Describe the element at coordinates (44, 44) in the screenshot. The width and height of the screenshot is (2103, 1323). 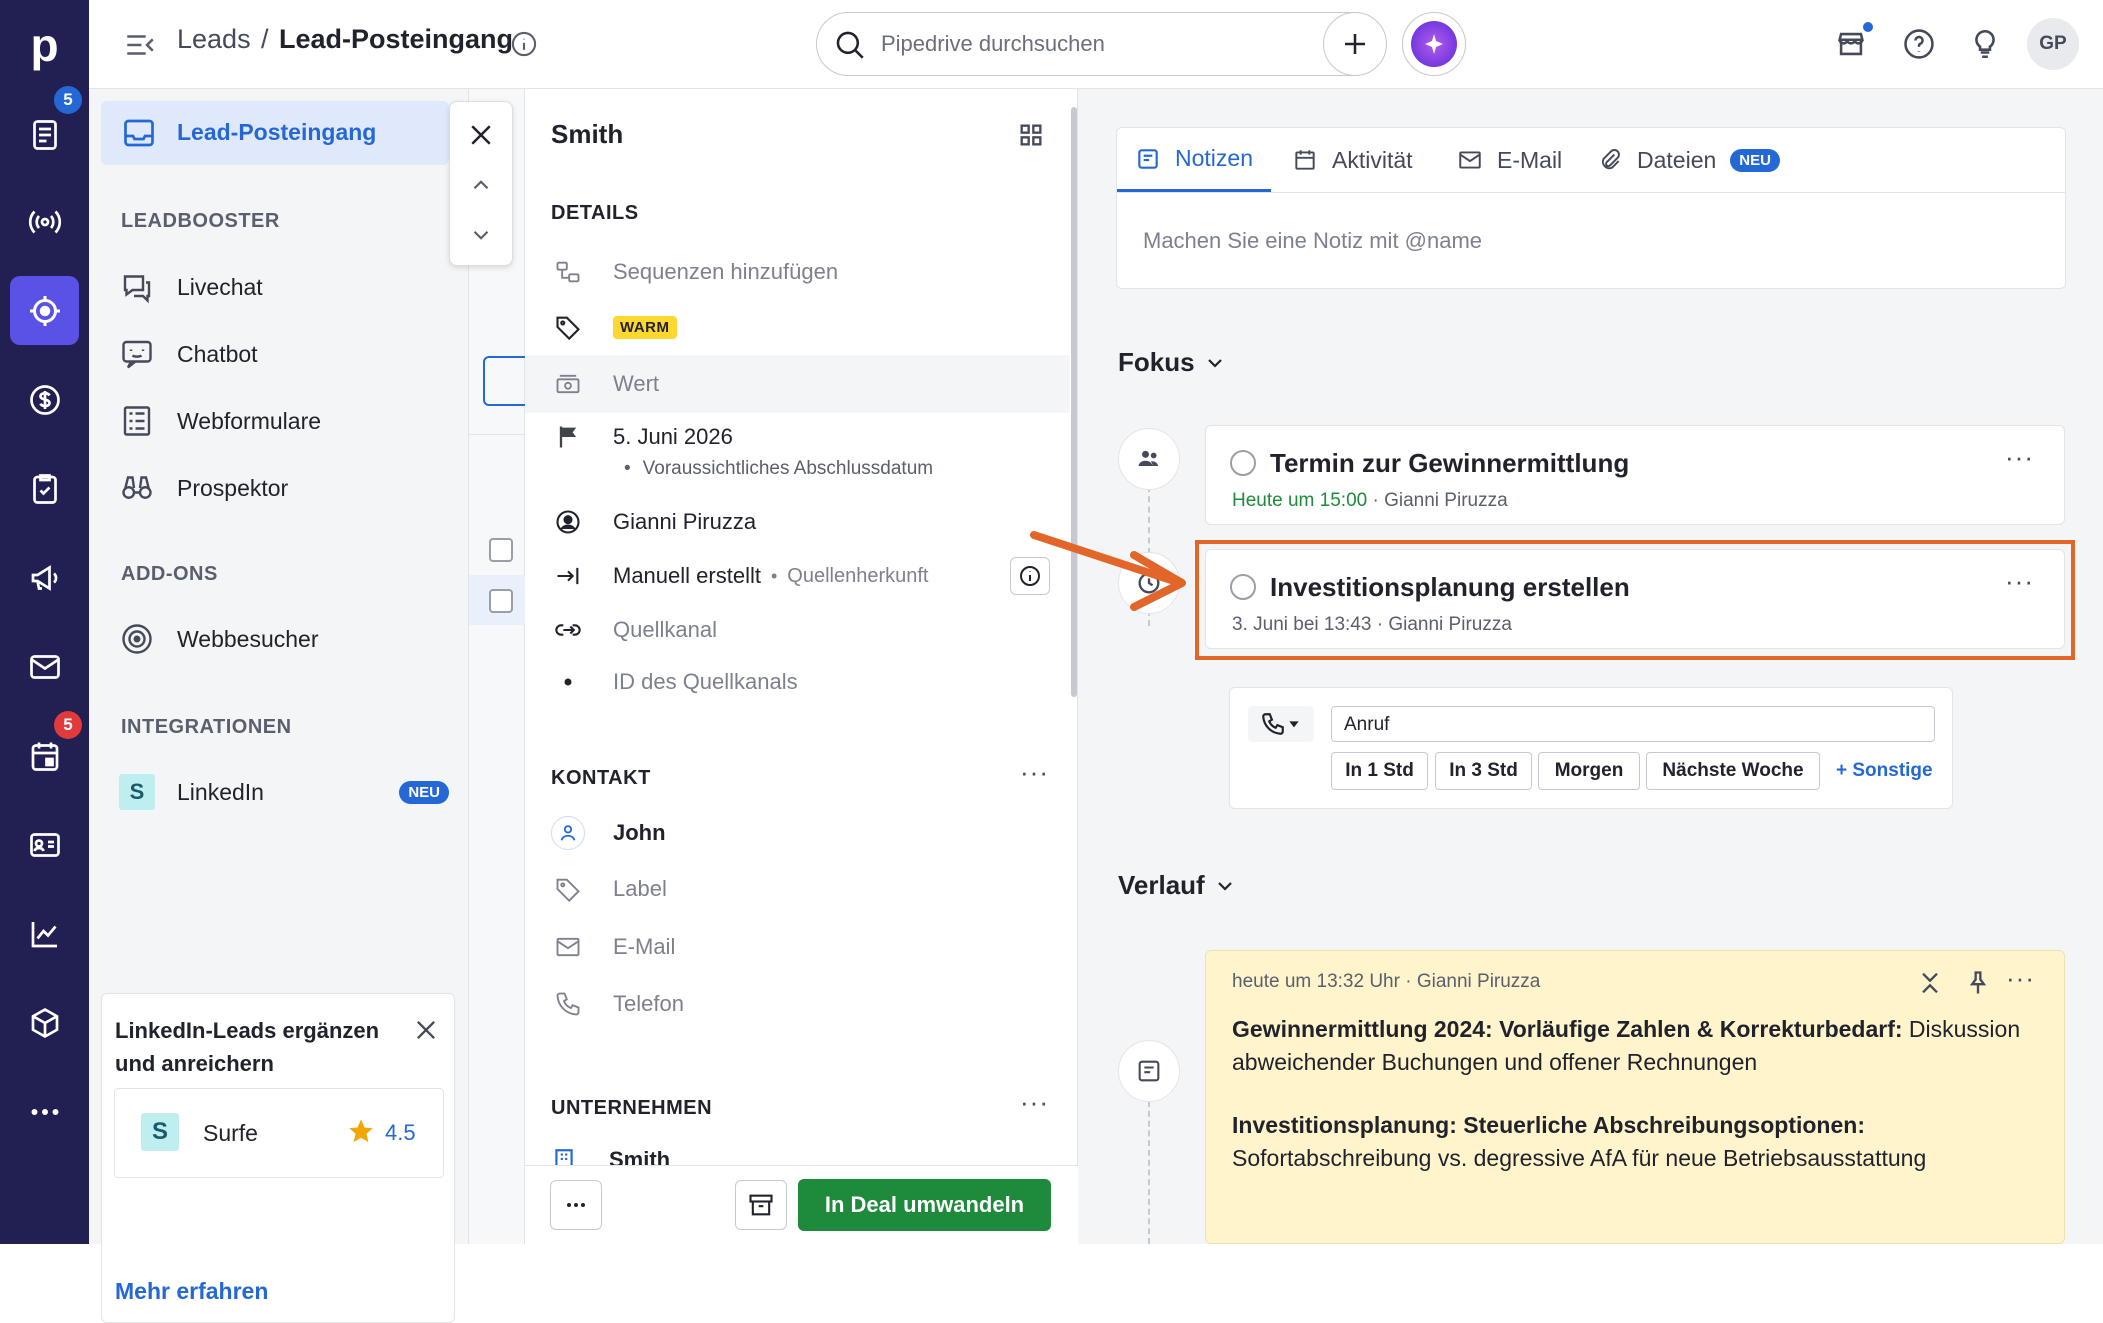
I see `pipedrive-logo: p` at that location.